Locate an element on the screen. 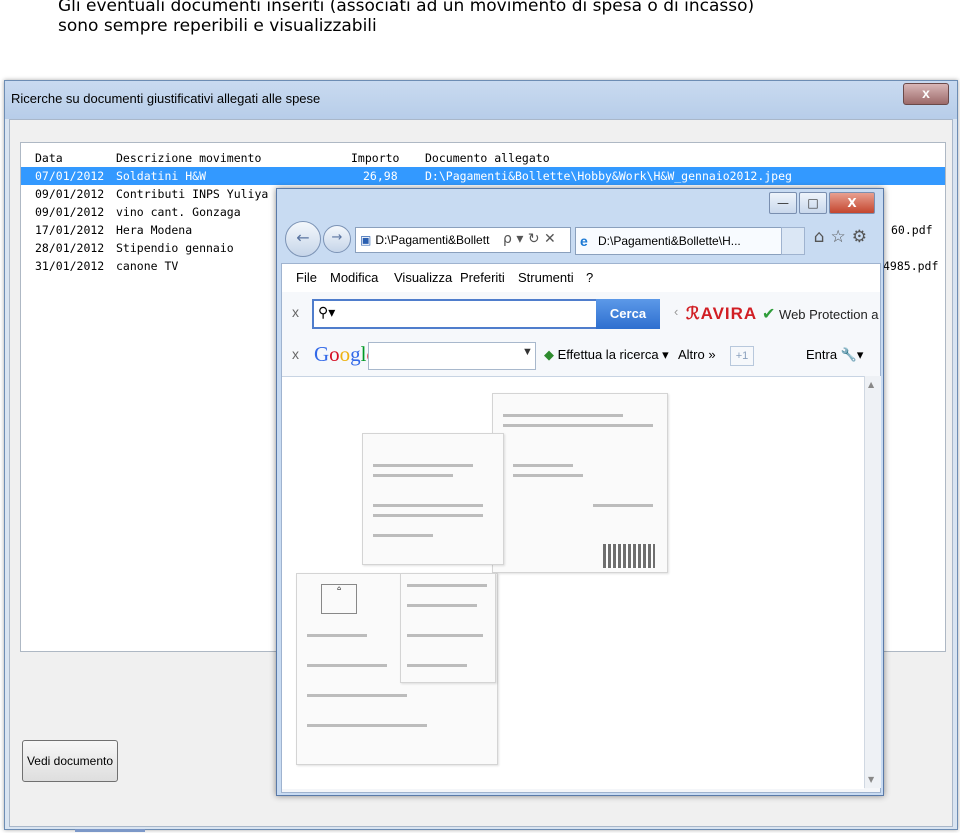  cell-data: 28/01/2012 is located at coordinates (70, 248).